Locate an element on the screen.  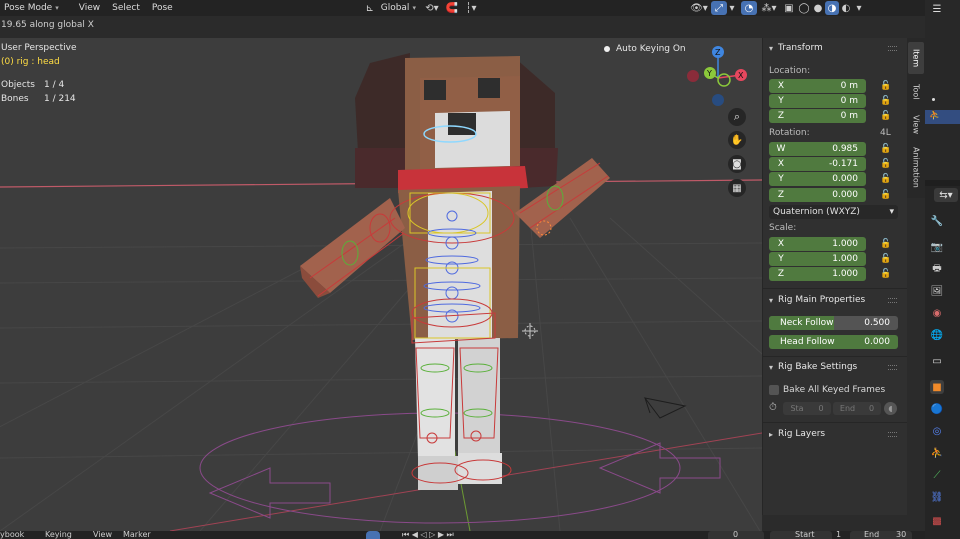
output-icon: 🖶 is located at coordinates (937, 269).